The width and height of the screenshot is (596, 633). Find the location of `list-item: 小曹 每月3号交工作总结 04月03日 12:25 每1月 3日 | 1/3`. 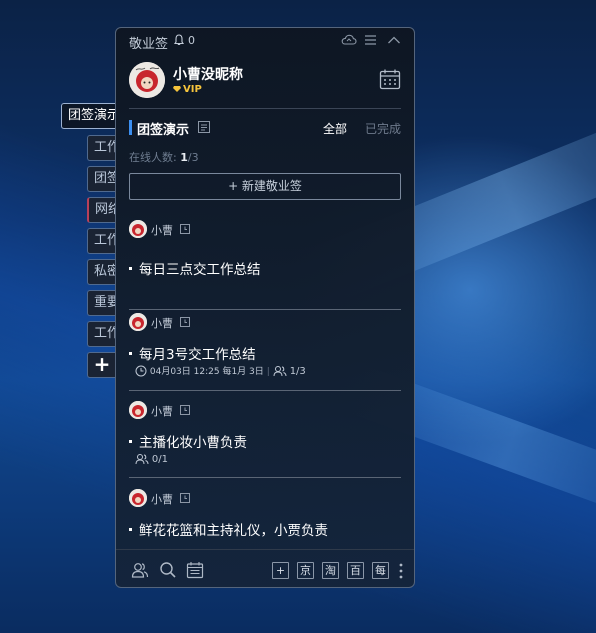

list-item: 小曹 每月3号交工作总结 04月03日 12:25 每1月 3日 | 1/3 is located at coordinates (265, 356).